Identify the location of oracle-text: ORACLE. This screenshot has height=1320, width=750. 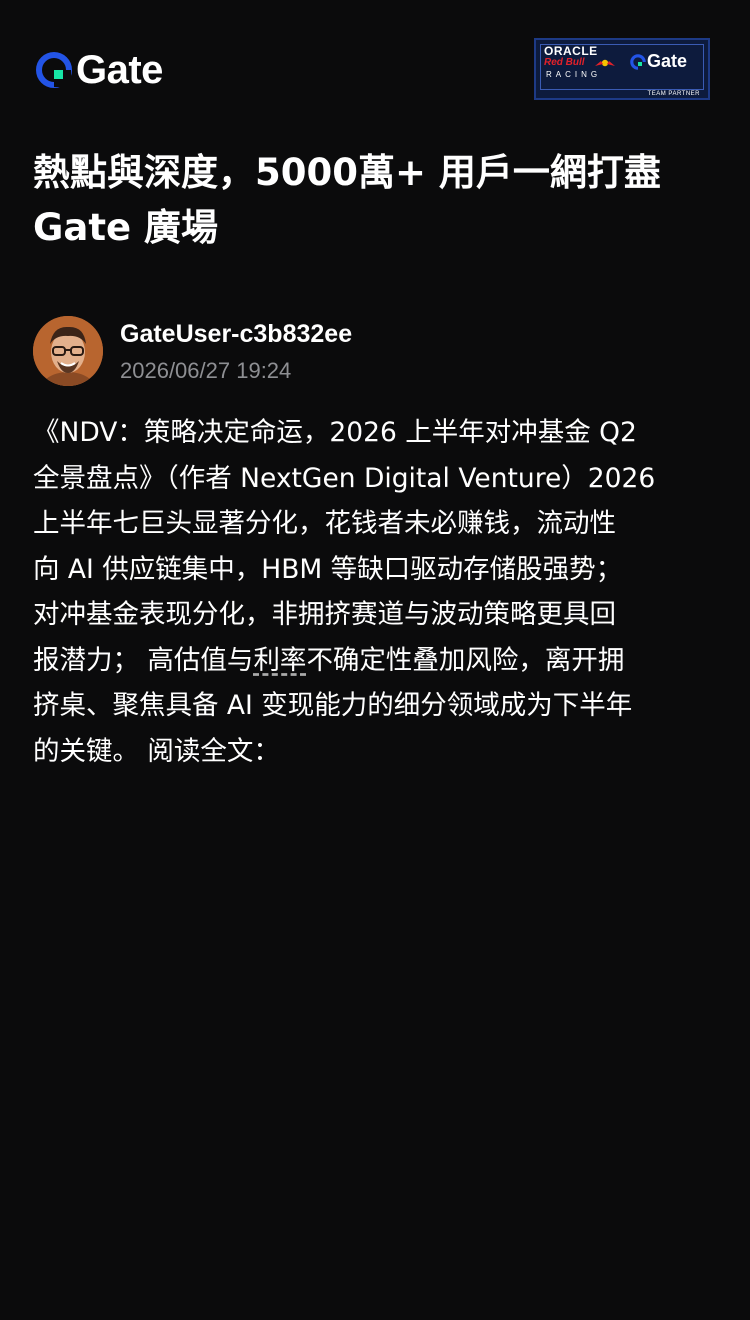
(571, 51).